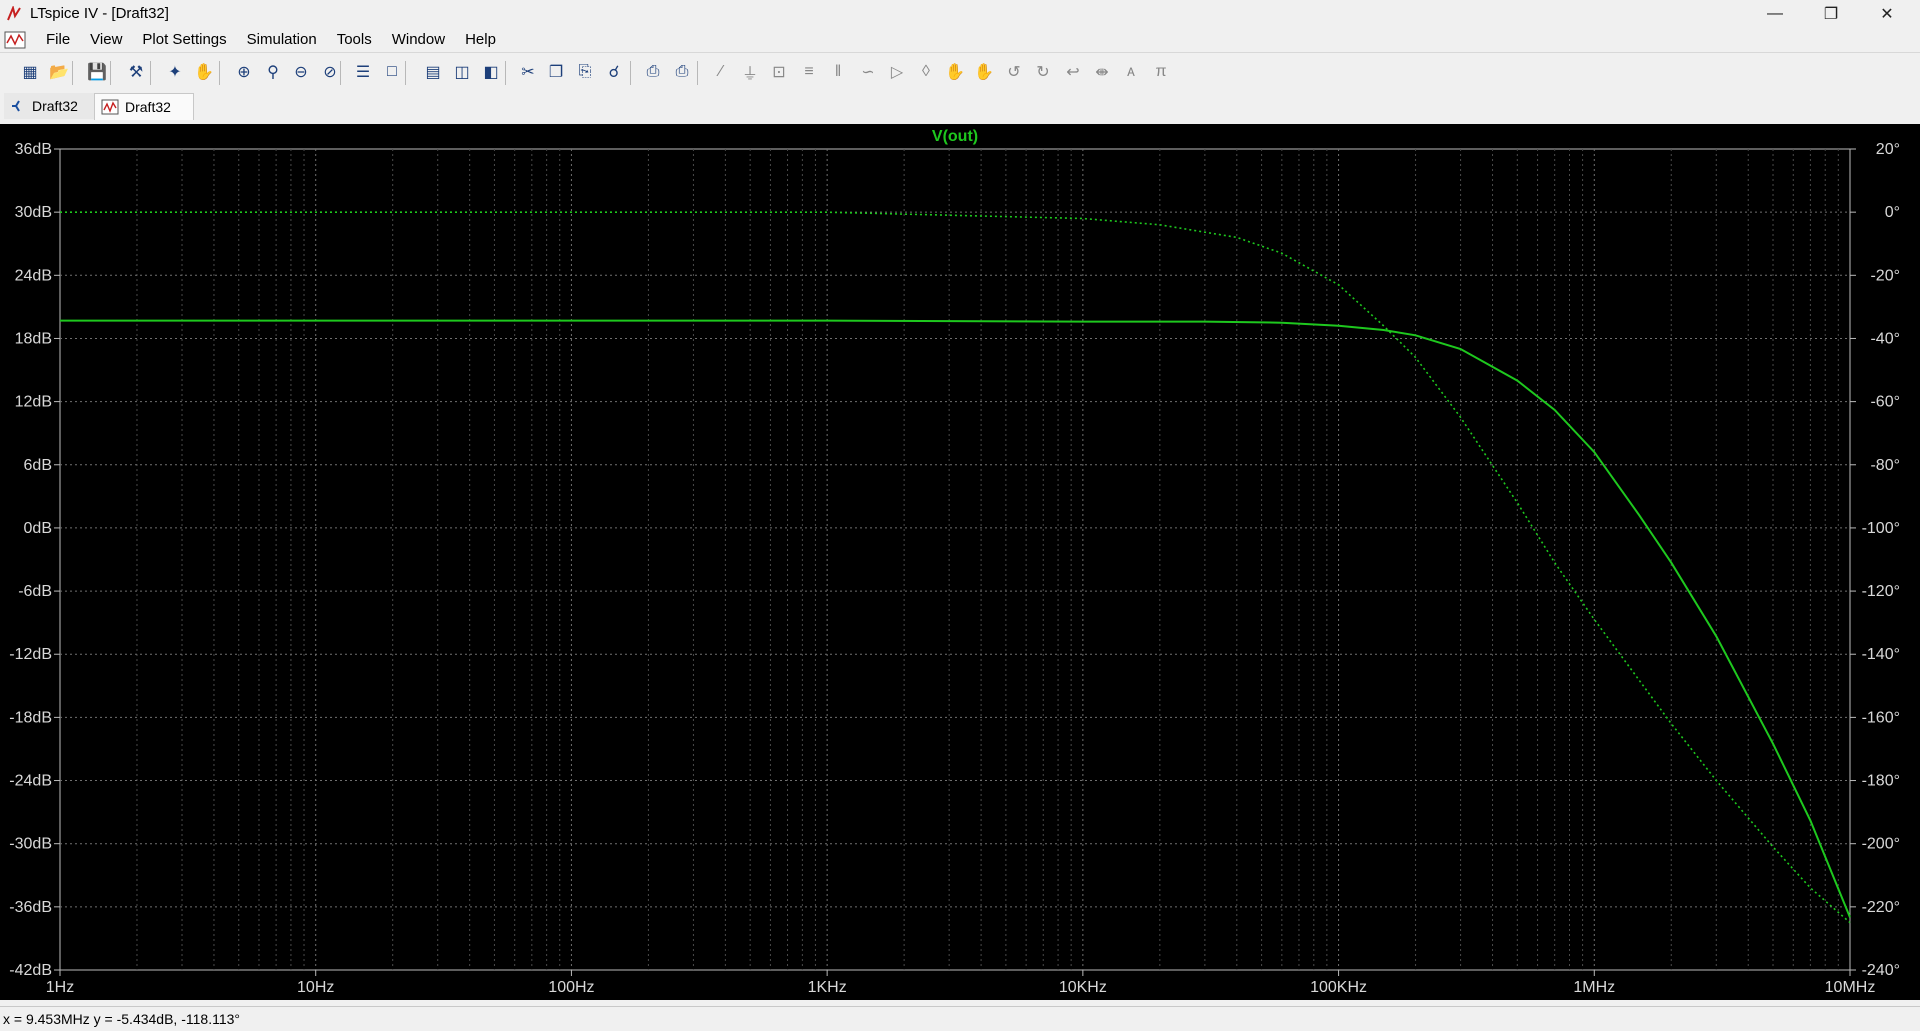  I want to click on component-icon: ◊, so click(926, 71).